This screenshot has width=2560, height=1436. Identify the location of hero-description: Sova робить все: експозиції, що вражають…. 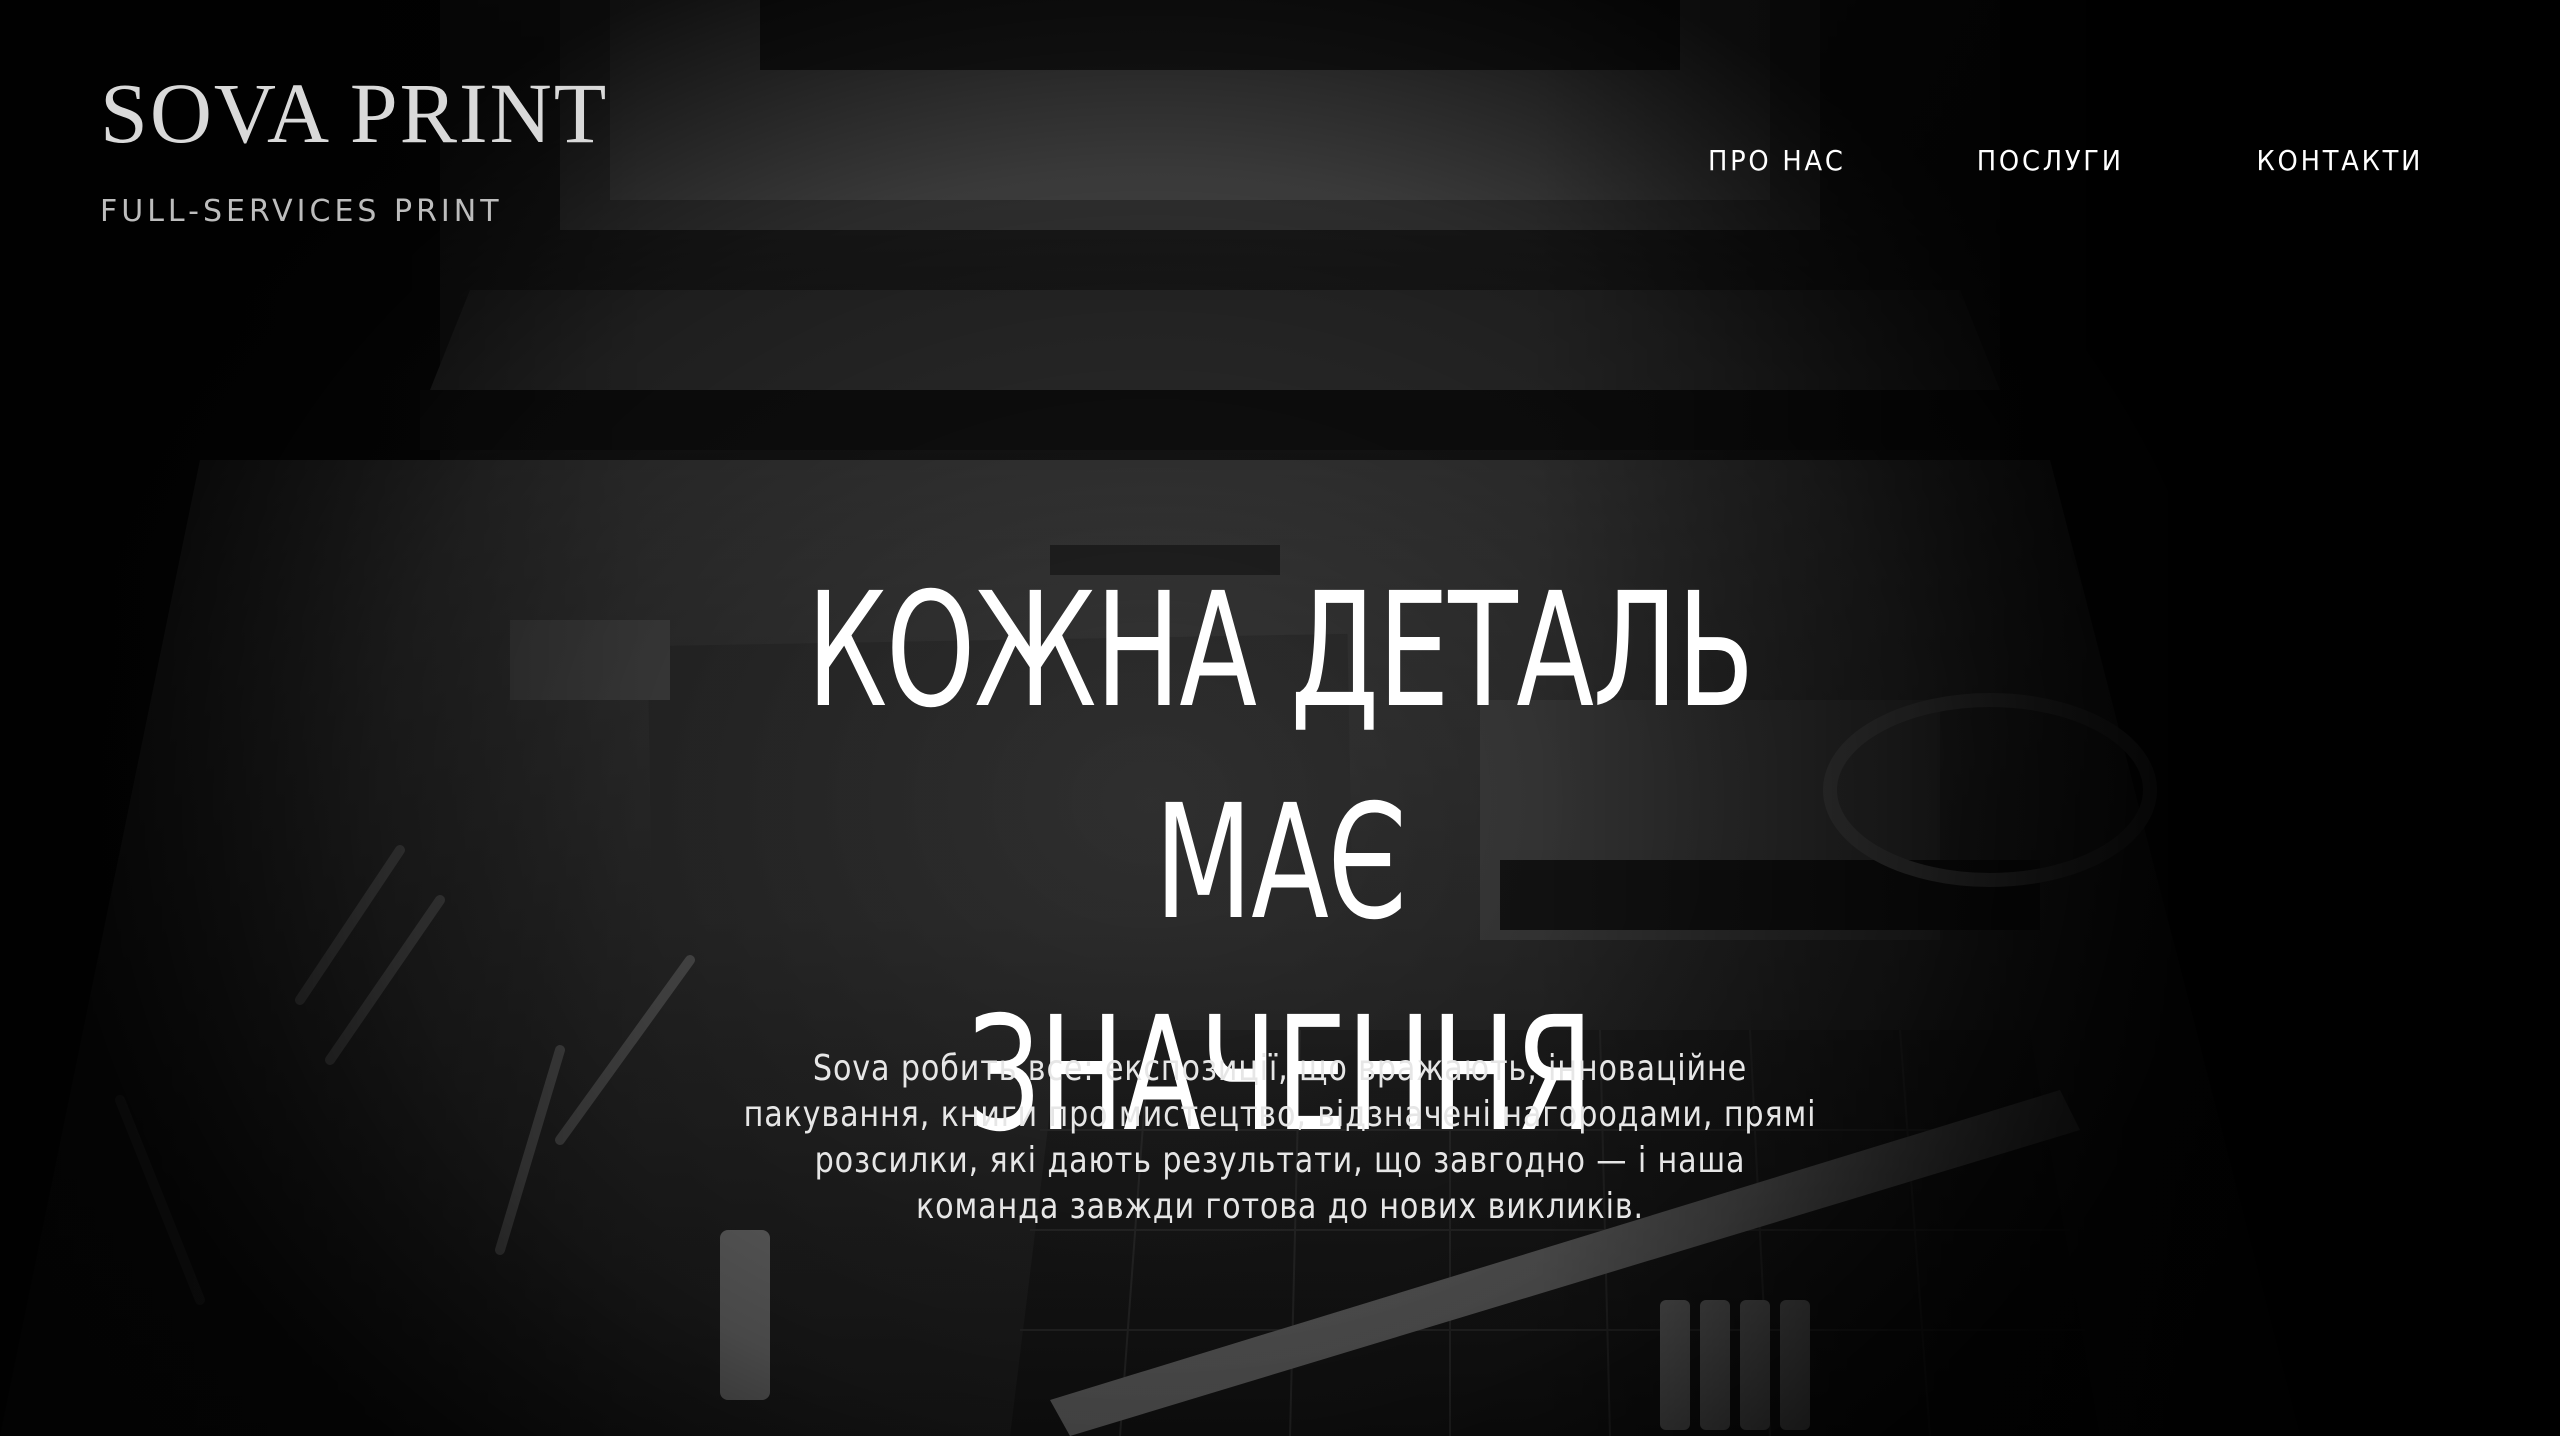
(1280, 1138).